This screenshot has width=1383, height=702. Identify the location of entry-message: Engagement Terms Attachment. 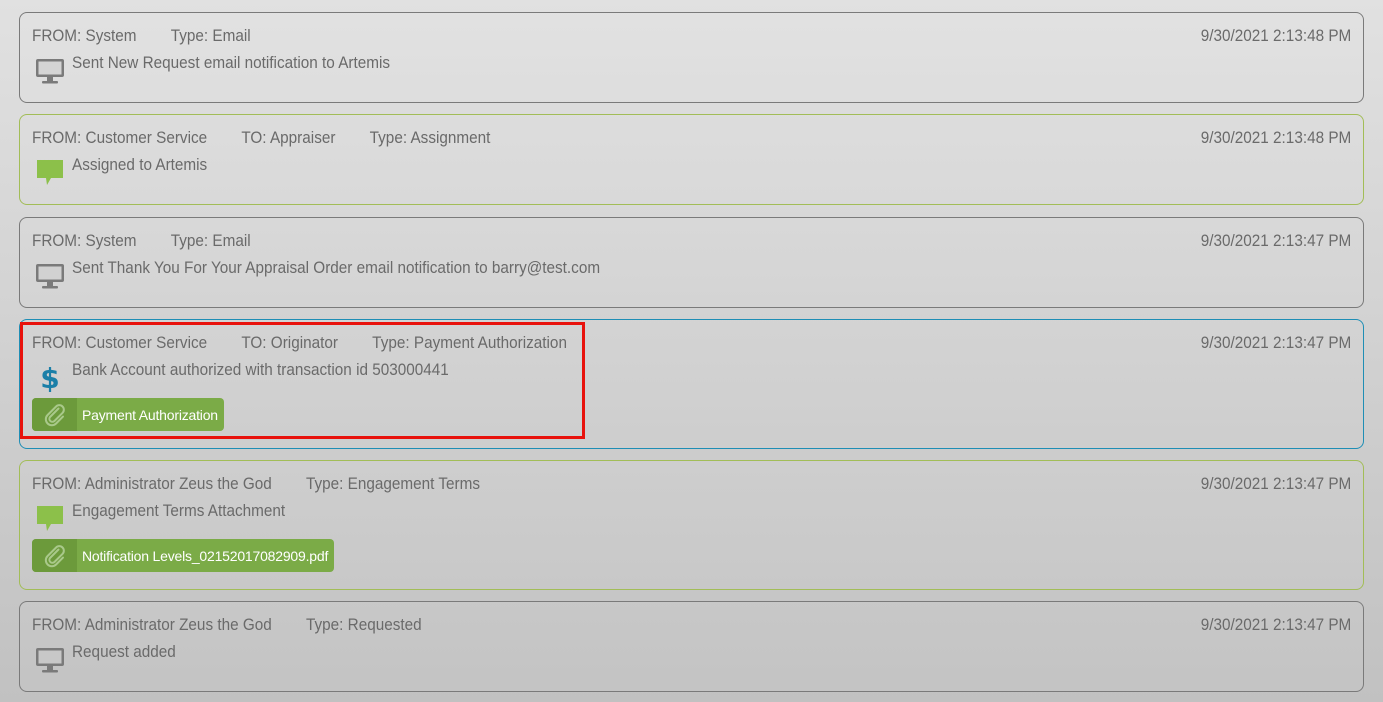
(179, 510).